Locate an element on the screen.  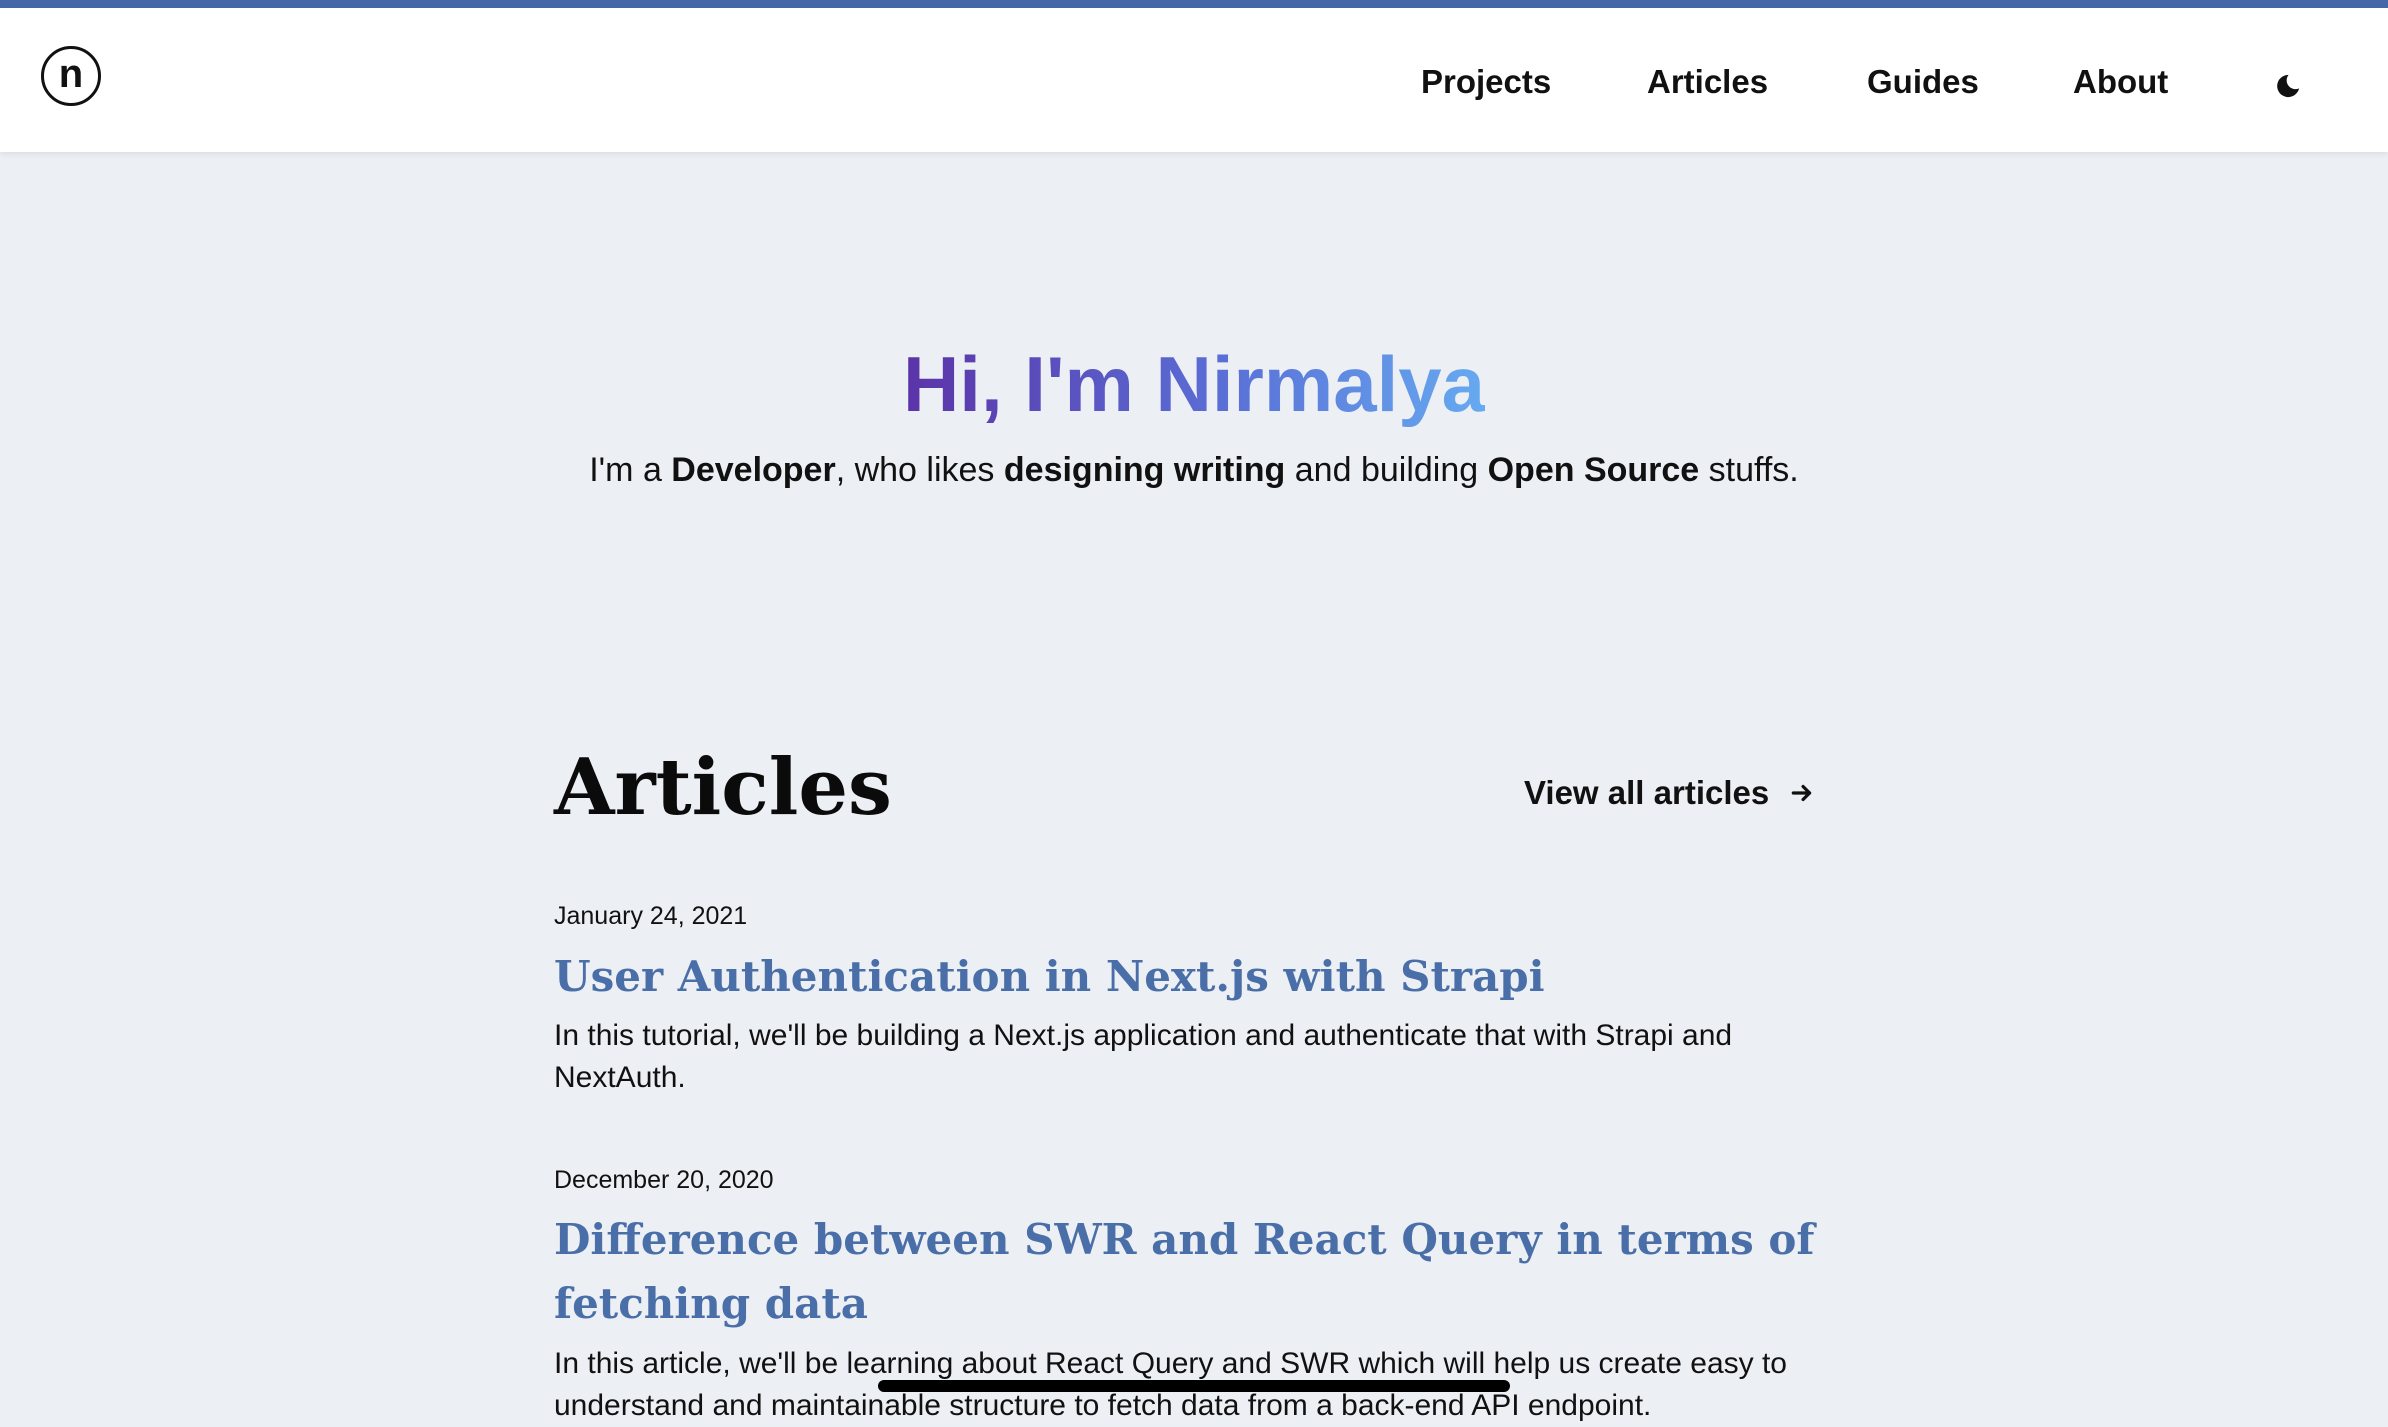
hero-subtitle-text: I'm a is located at coordinates (630, 470).